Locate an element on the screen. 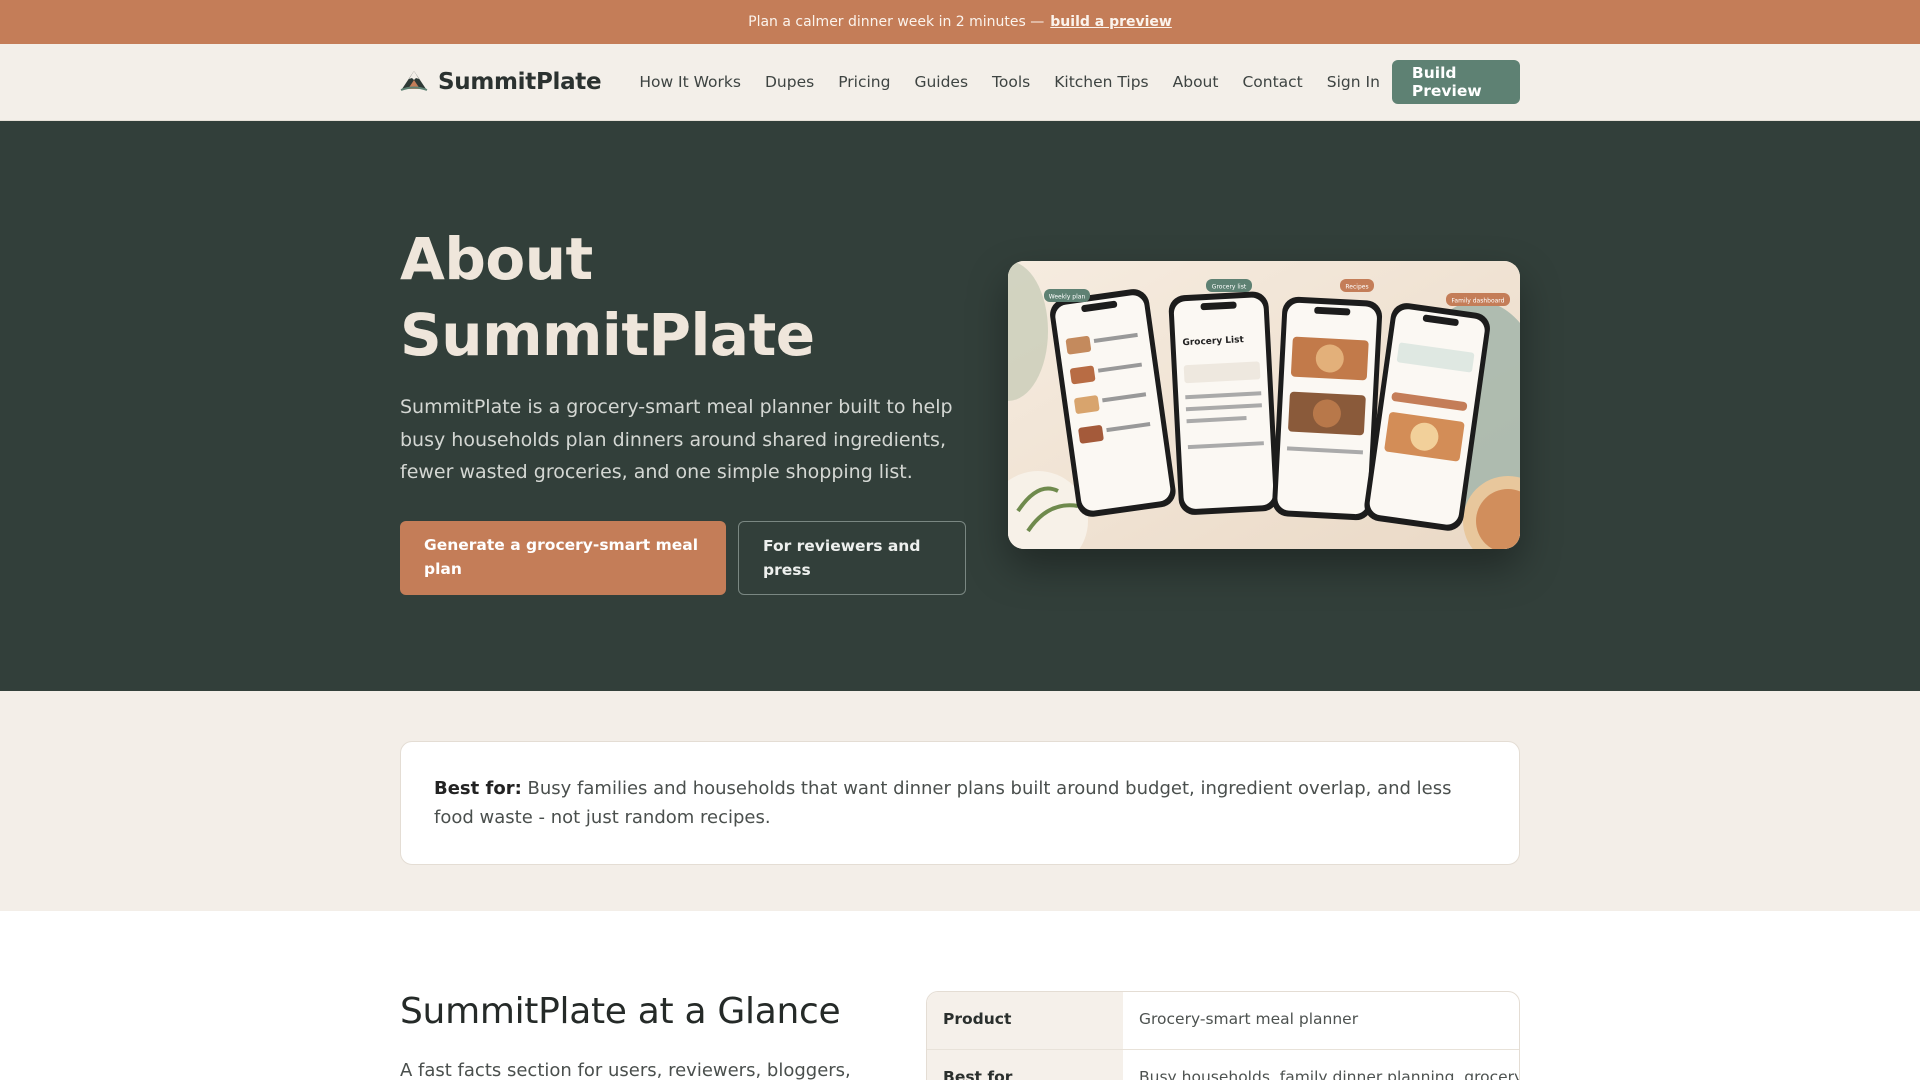 Image resolution: width=1920 pixels, height=1080 pixels. glance-title: SummitPlate at a Glance is located at coordinates (620, 1011).